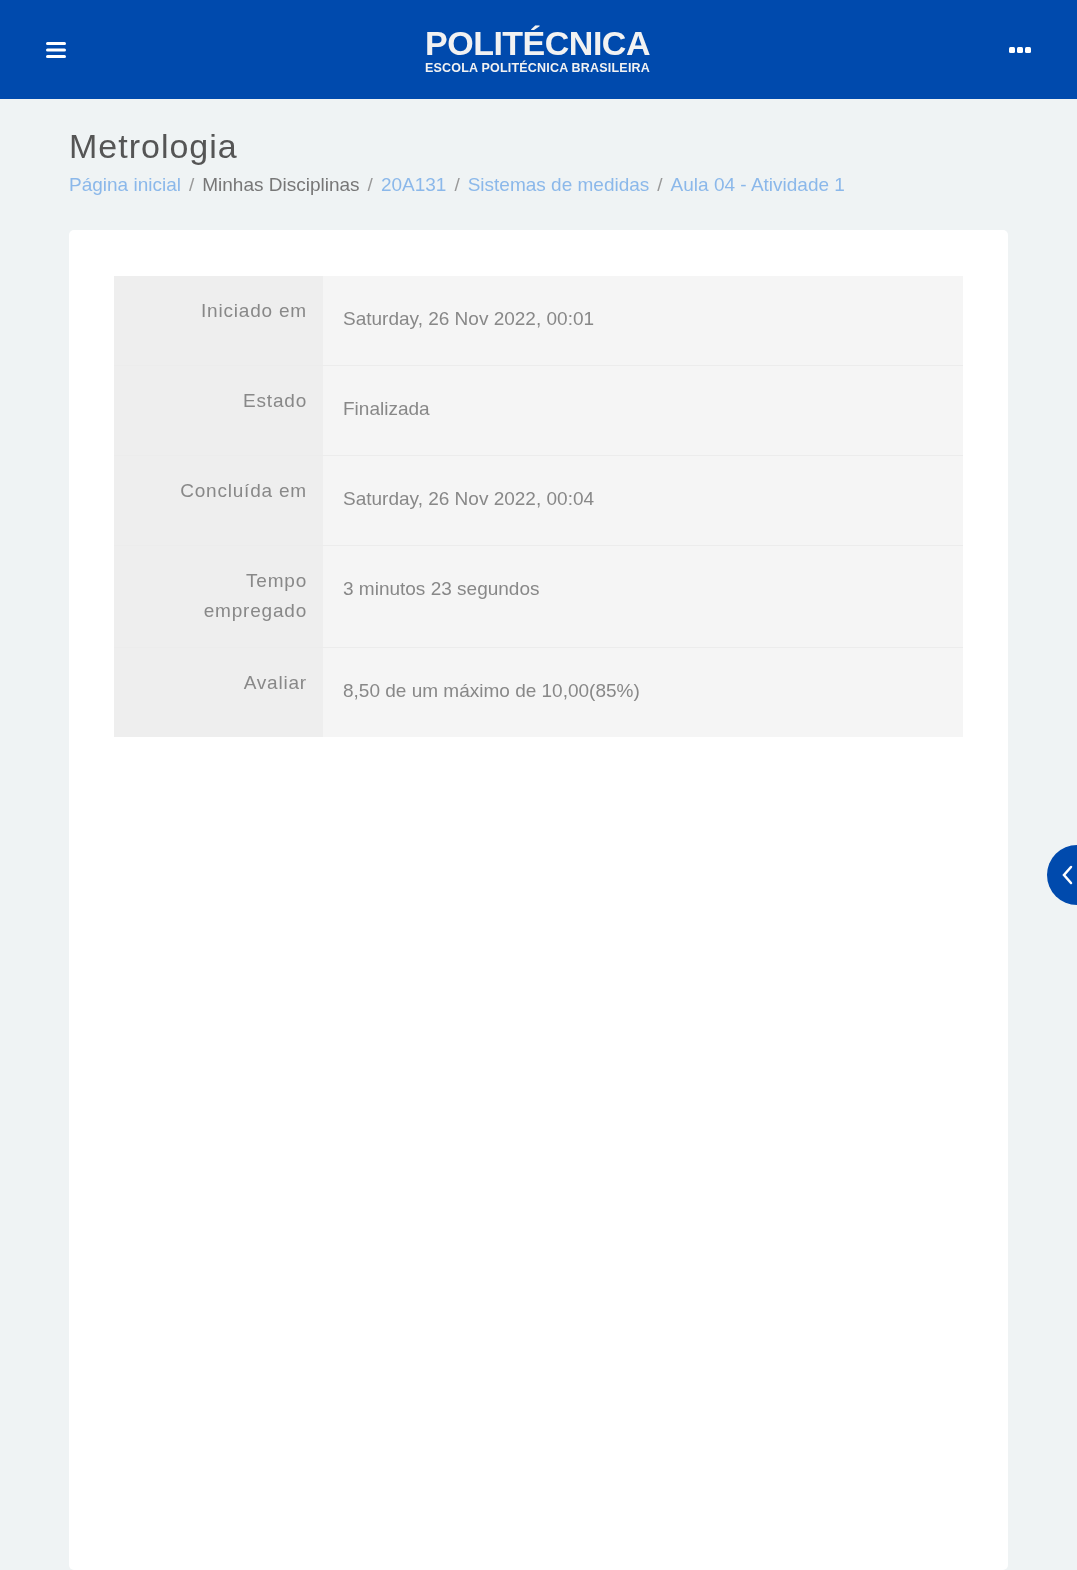  What do you see at coordinates (218, 596) in the screenshot?
I see `row-label: Tempo empregado` at bounding box center [218, 596].